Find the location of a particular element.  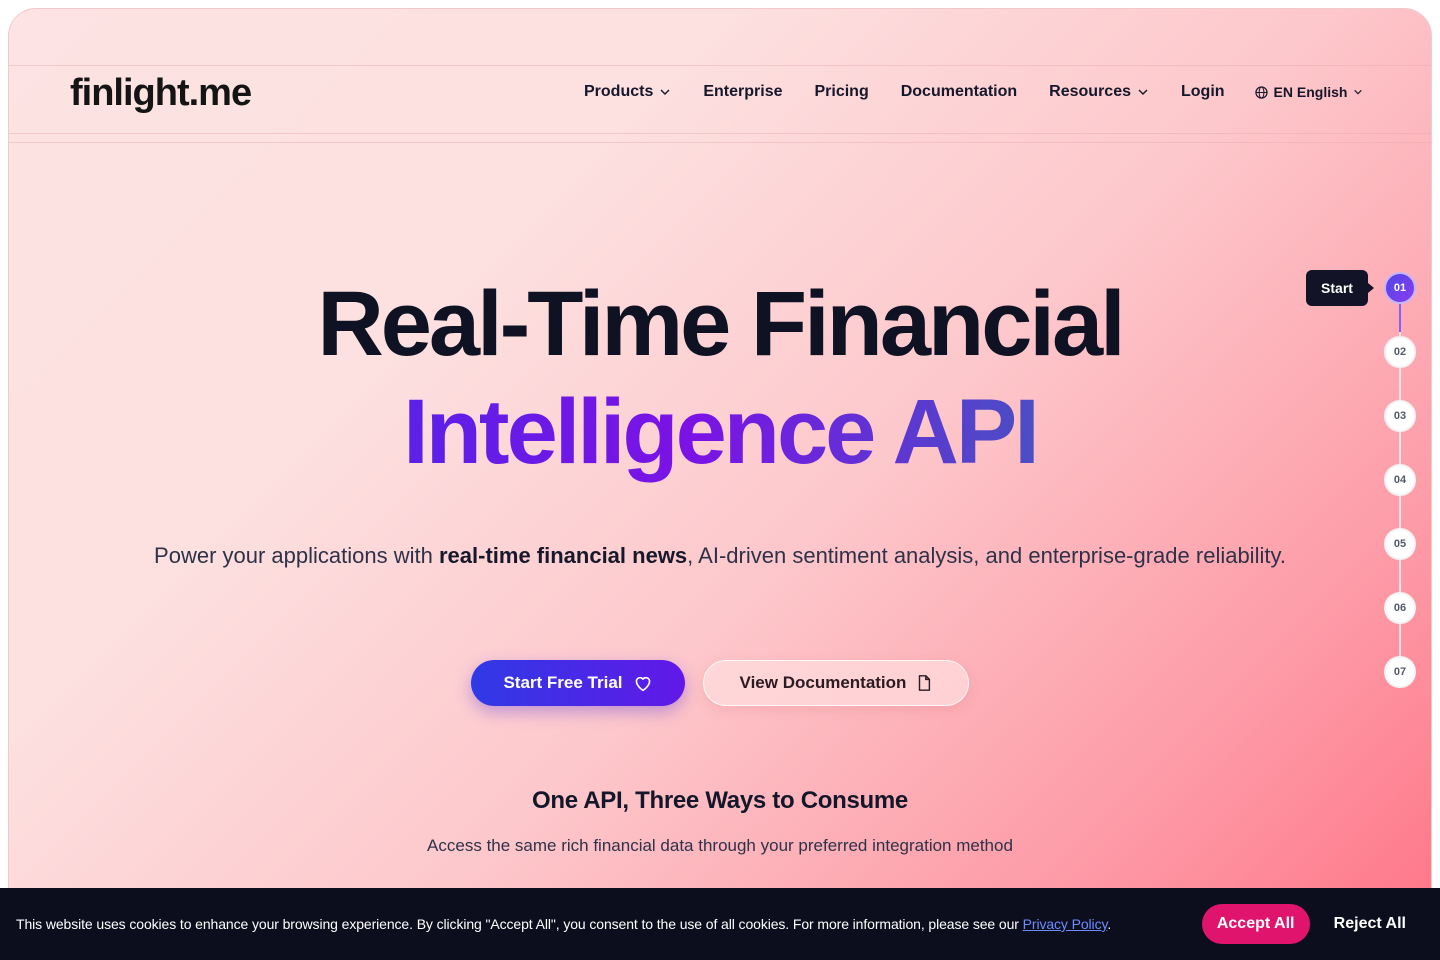

step-03: 03 is located at coordinates (1400, 416).